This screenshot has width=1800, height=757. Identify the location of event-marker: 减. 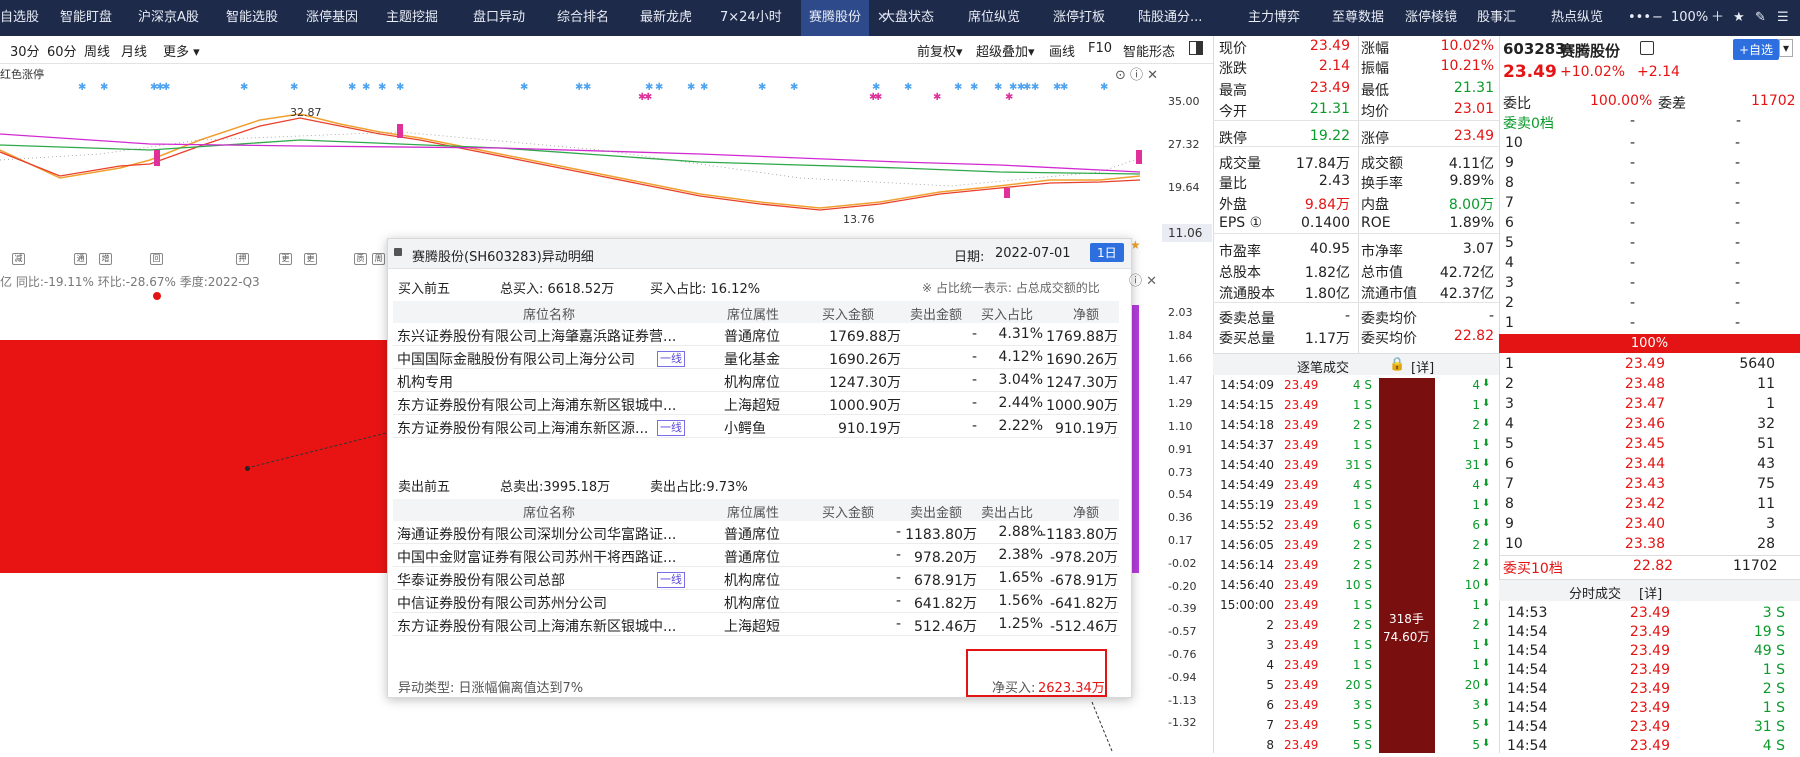
(18, 259).